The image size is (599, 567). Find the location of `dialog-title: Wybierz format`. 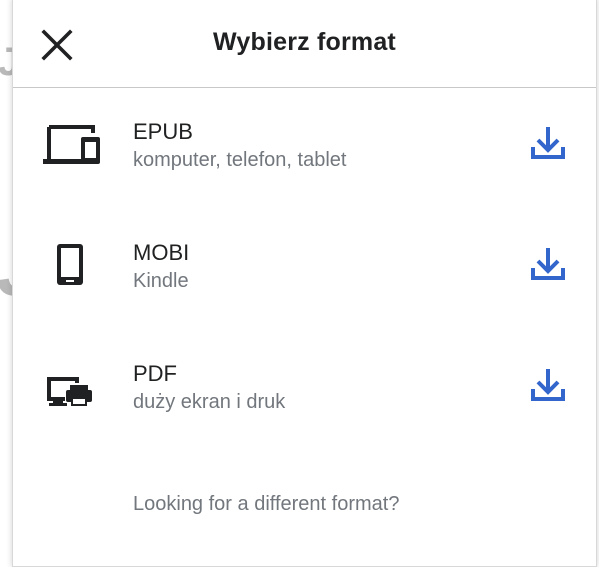

dialog-title: Wybierz format is located at coordinates (304, 42).